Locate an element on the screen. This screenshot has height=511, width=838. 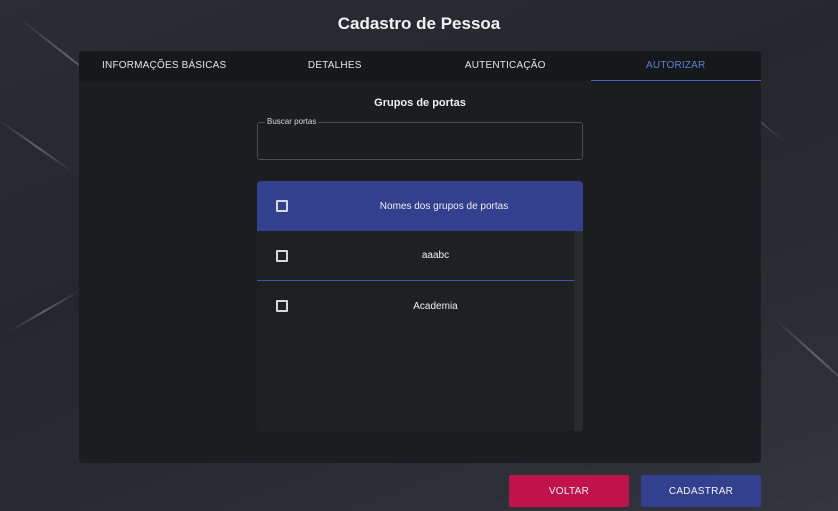
select-all-checkbox-icon is located at coordinates (282, 206).